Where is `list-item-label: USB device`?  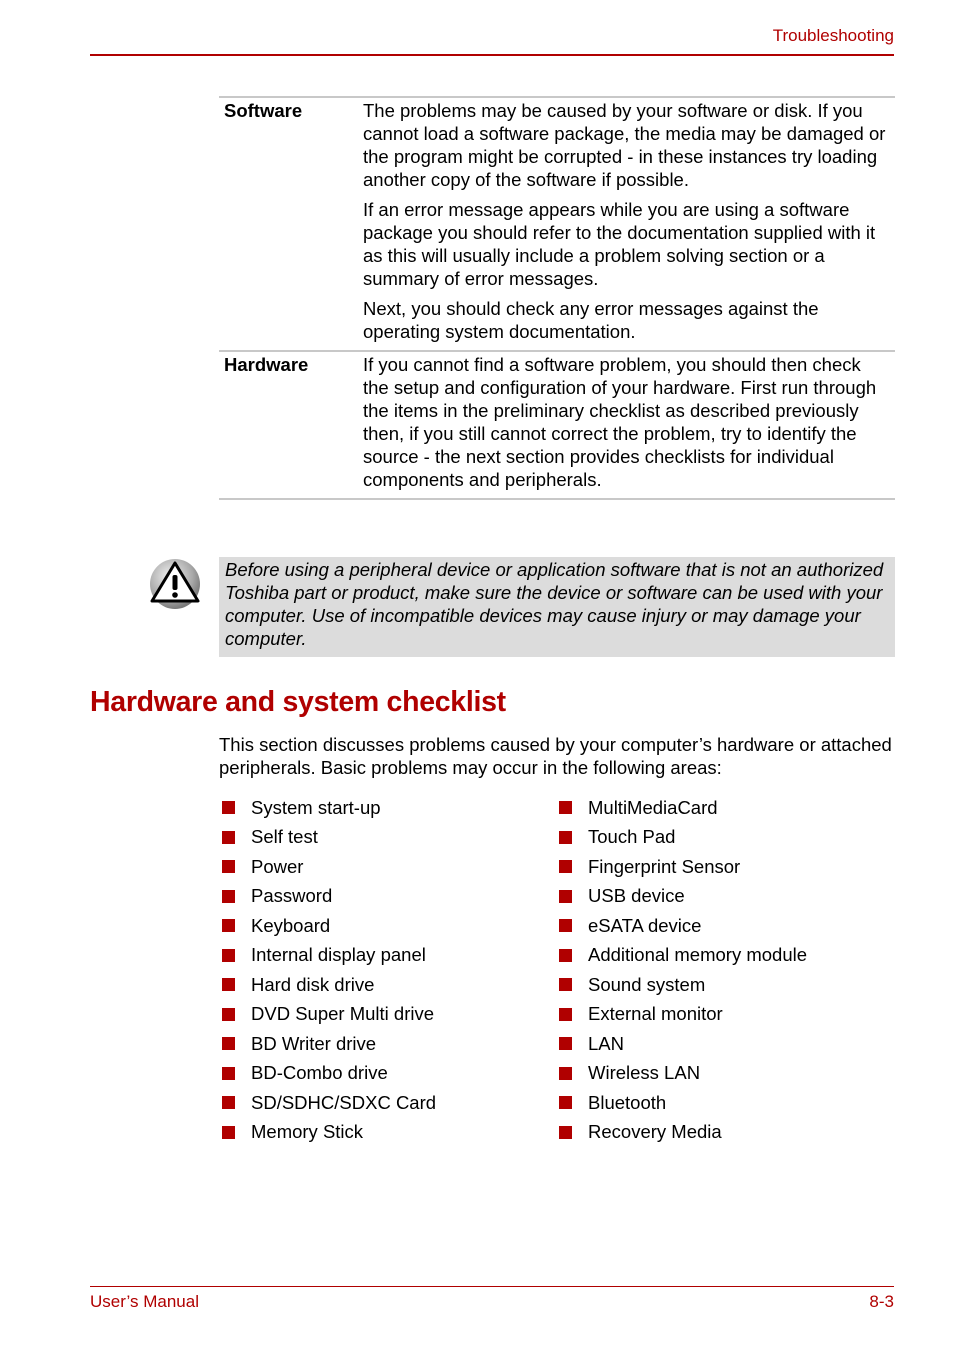 list-item-label: USB device is located at coordinates (636, 896).